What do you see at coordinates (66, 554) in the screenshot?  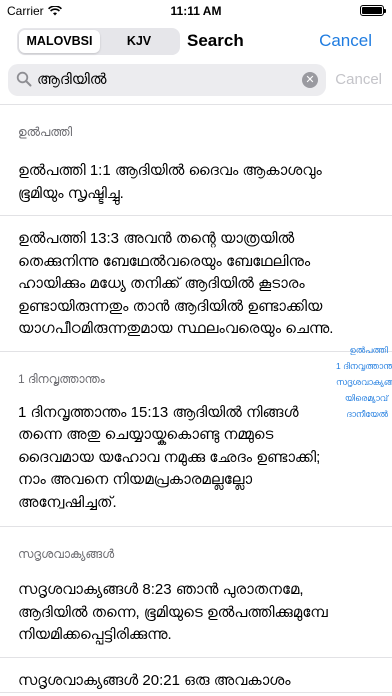 I see `section-header: സദൃശവാക്യങ്ങൾ` at bounding box center [66, 554].